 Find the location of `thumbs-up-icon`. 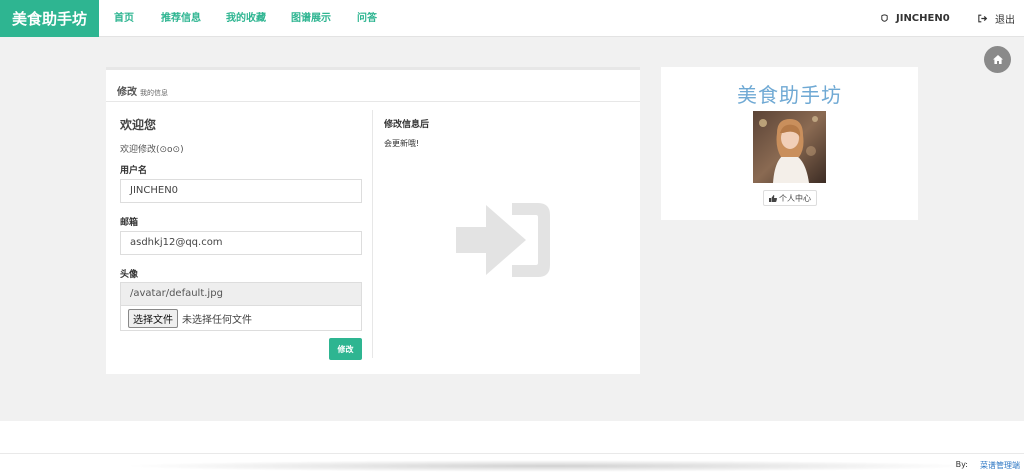

thumbs-up-icon is located at coordinates (773, 198).